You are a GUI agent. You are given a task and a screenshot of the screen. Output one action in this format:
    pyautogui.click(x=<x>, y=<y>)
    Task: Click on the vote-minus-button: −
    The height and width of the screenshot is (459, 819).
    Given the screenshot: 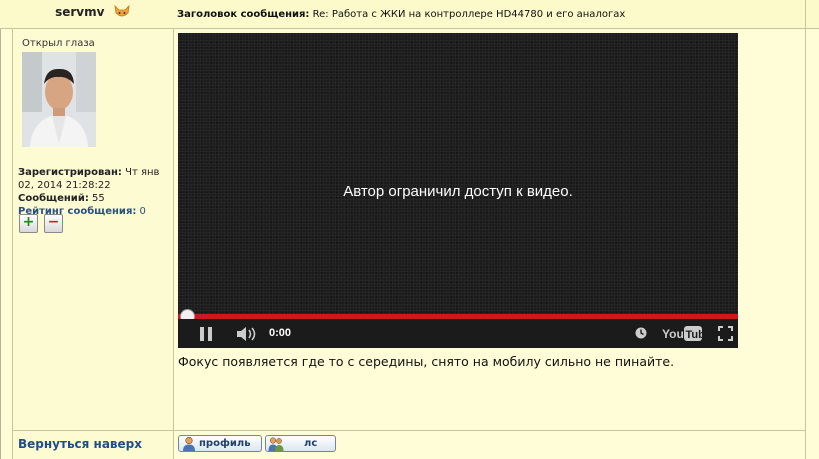 What is the action you would take?
    pyautogui.click(x=53, y=223)
    